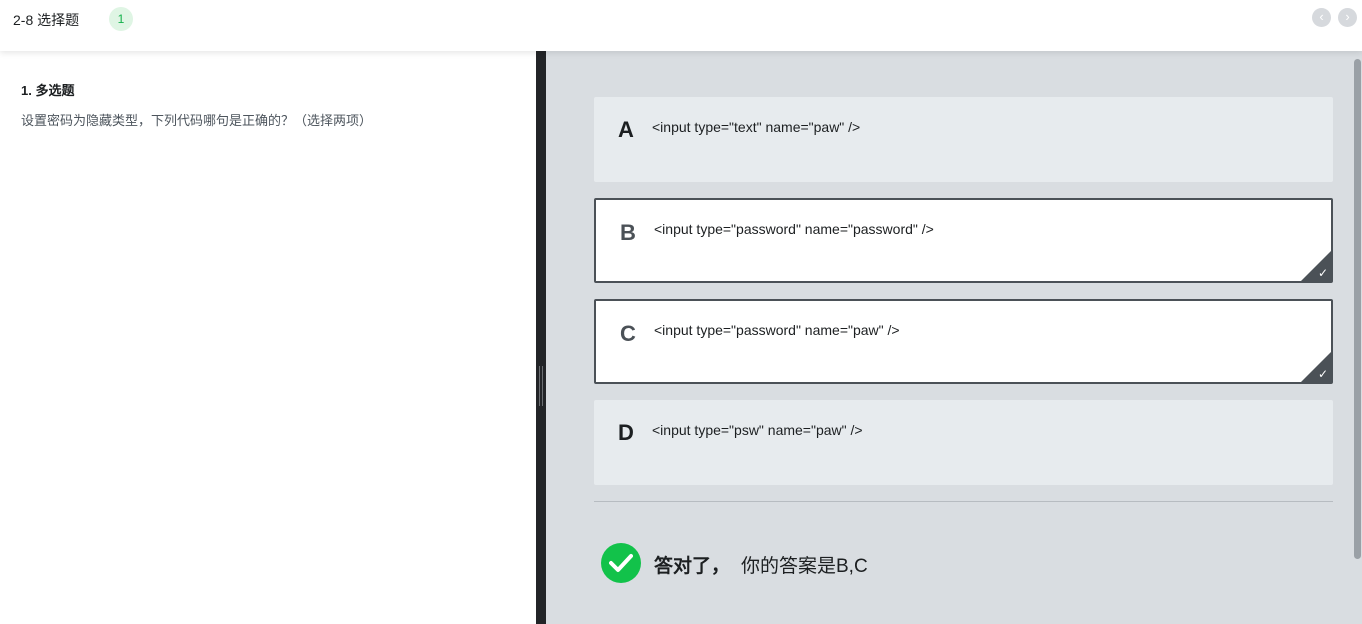  What do you see at coordinates (626, 129) in the screenshot?
I see `option-letter: A` at bounding box center [626, 129].